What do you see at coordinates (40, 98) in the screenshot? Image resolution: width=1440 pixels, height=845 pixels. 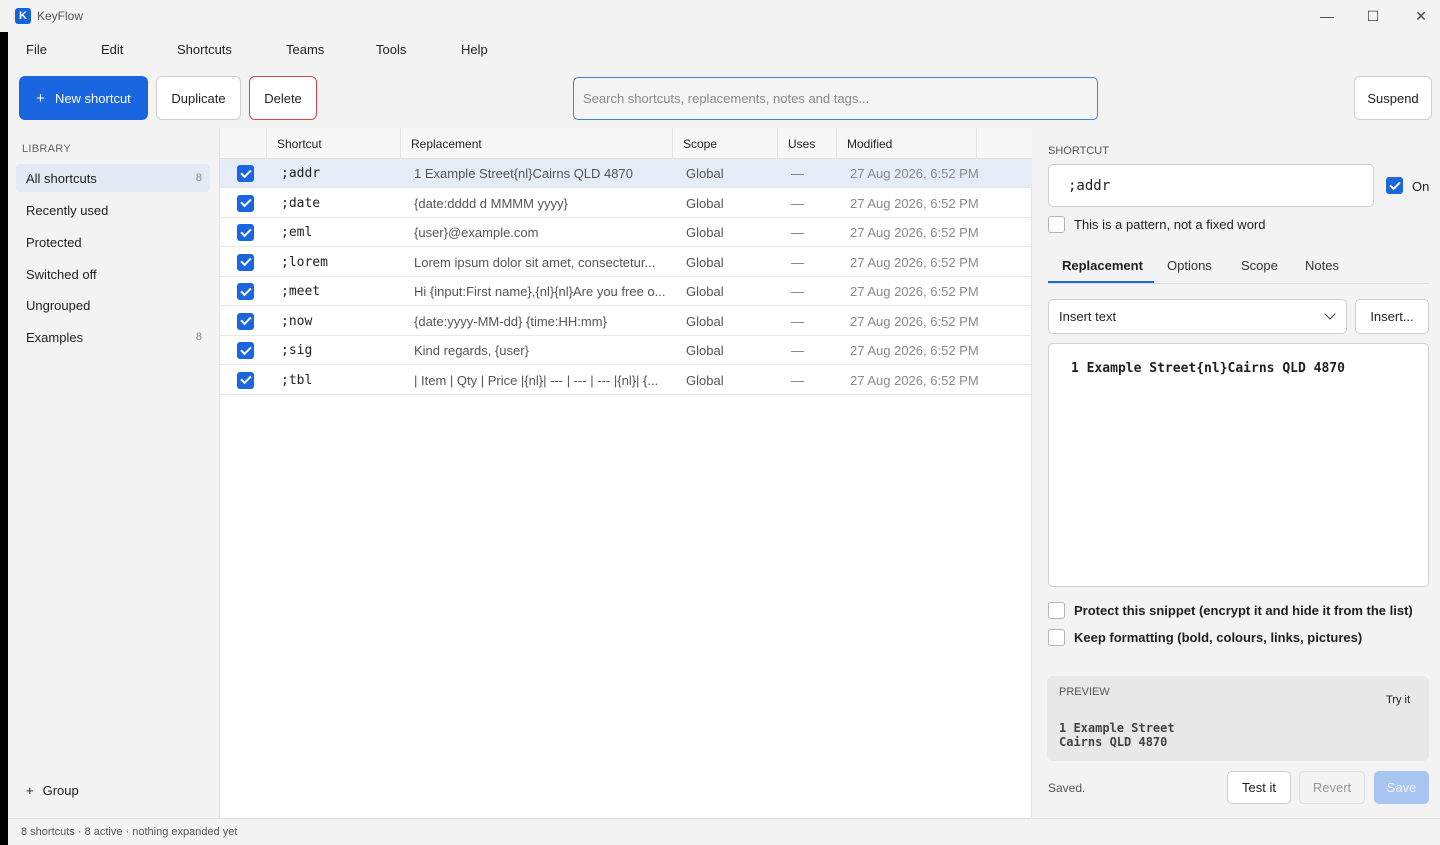 I see `plus-icon: +` at bounding box center [40, 98].